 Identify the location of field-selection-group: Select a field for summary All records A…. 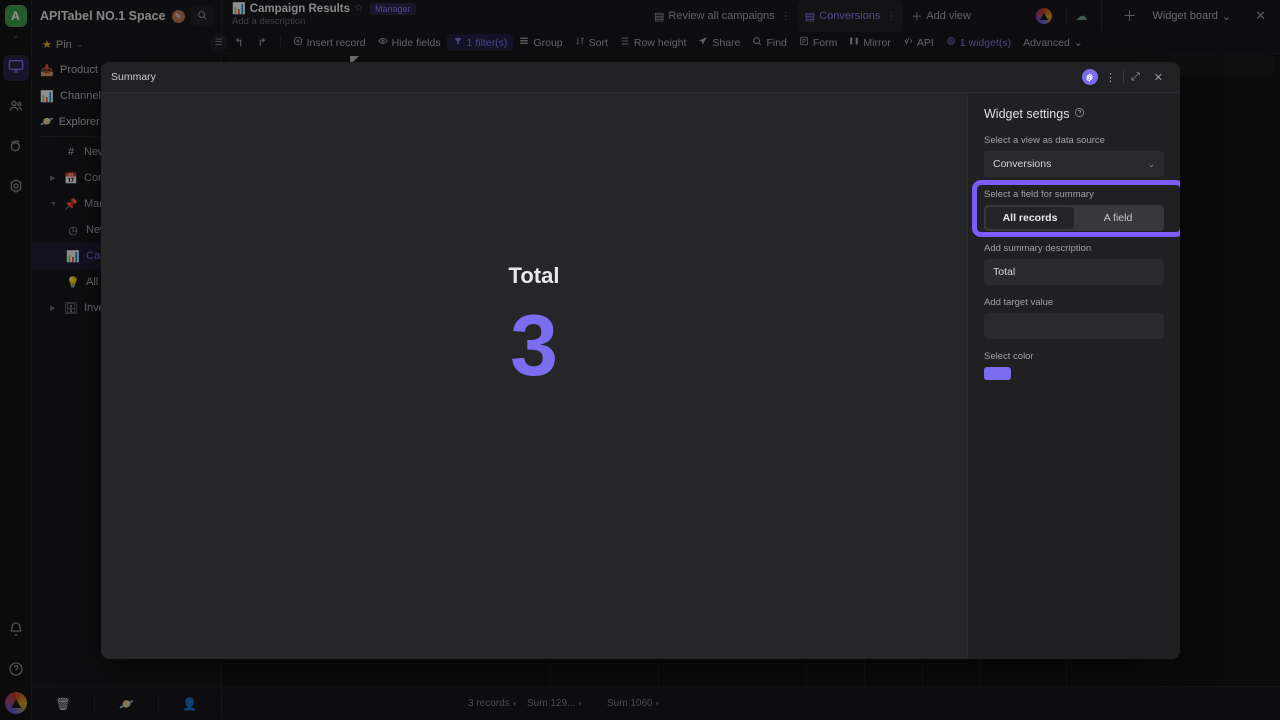
(1076, 208).